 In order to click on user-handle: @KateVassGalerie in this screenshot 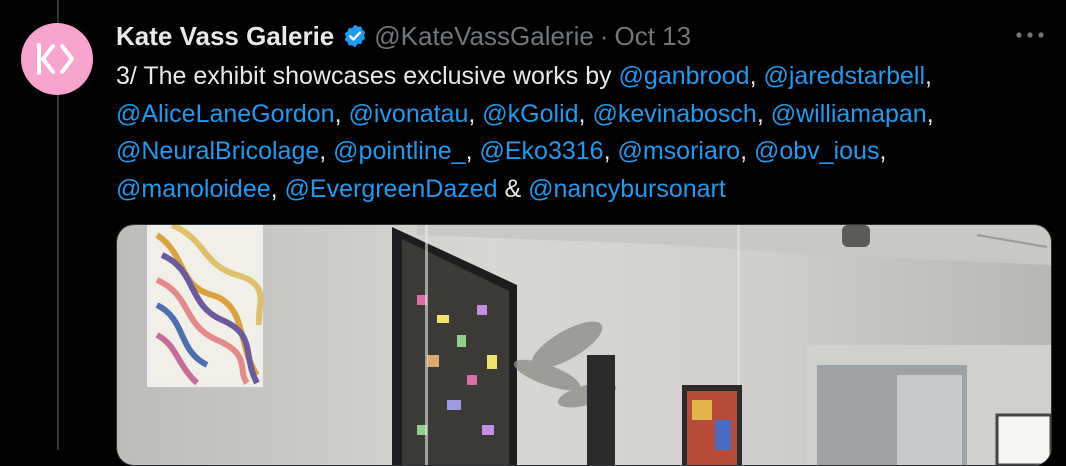, I will do `click(484, 36)`.